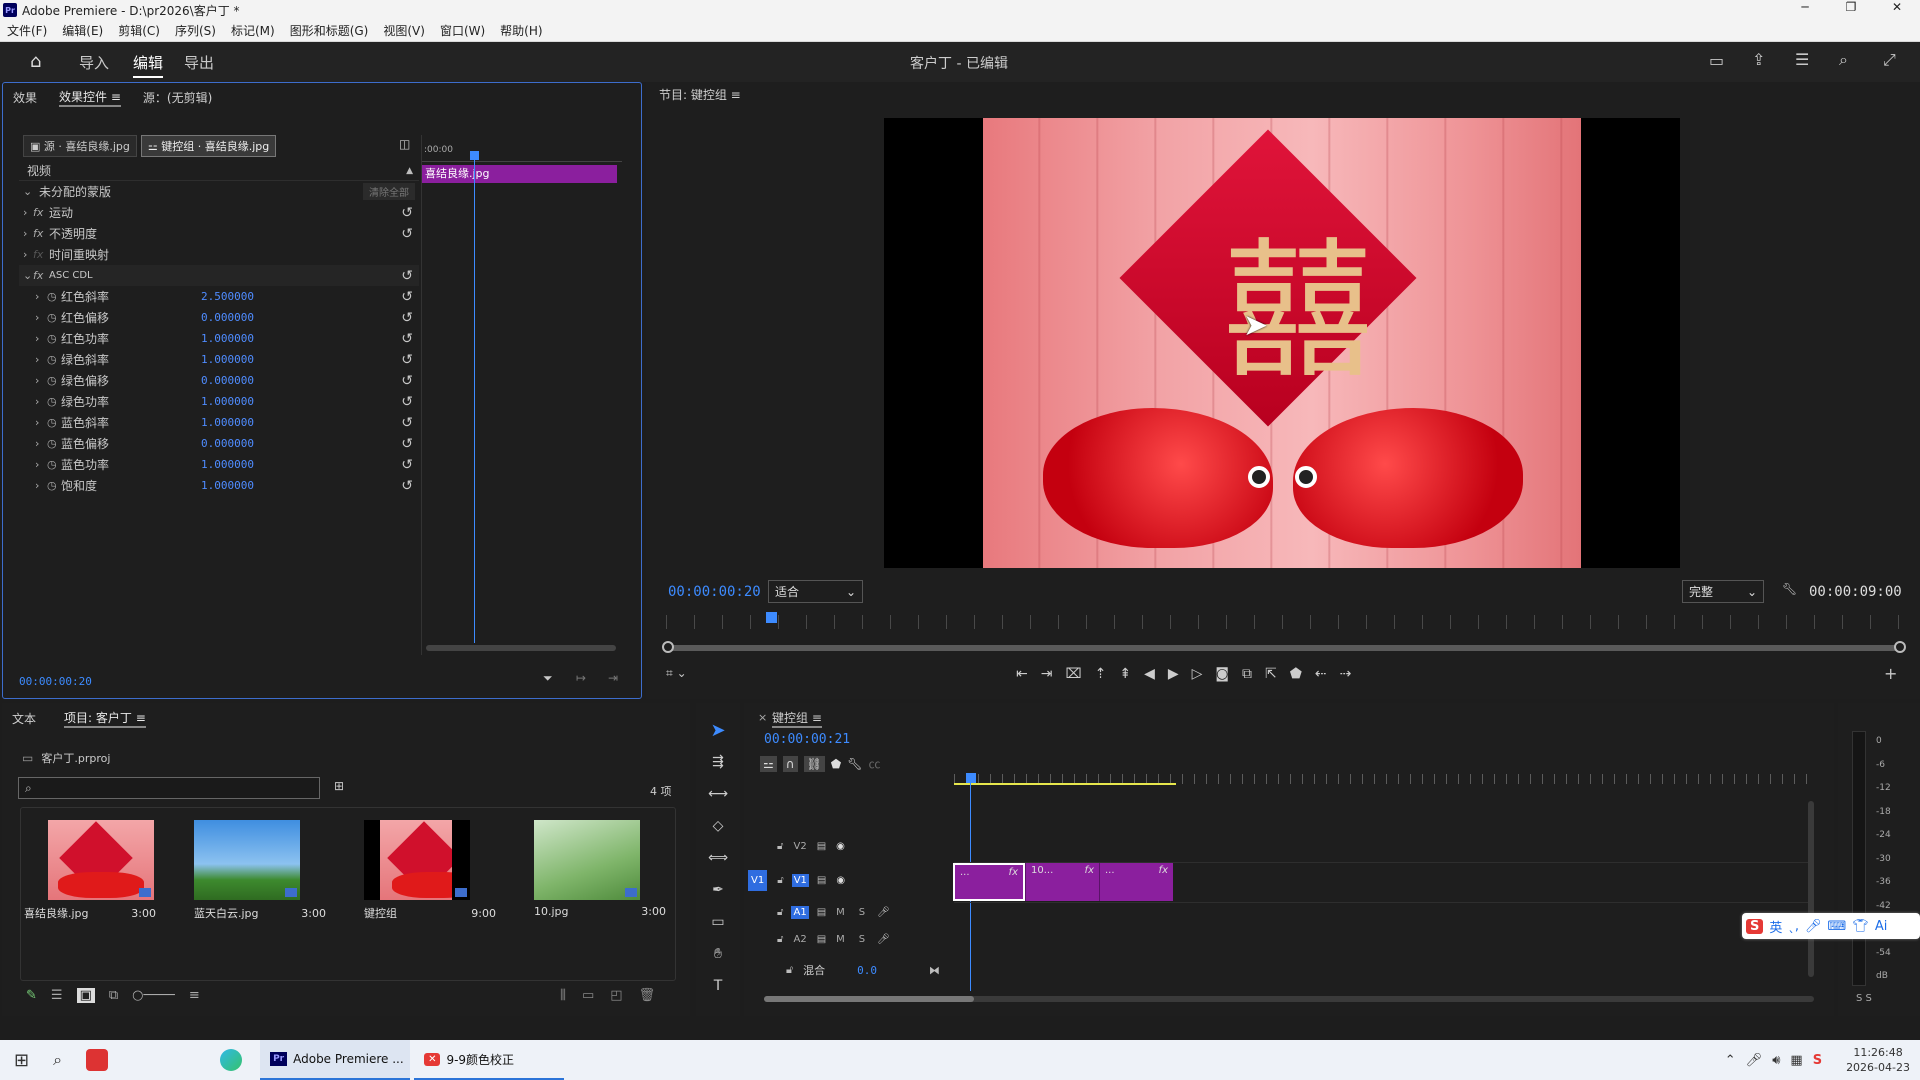 The image size is (1920, 1080). Describe the element at coordinates (55, 681) in the screenshot. I see `effect-controls-timecode: 00:00:00:20` at that location.